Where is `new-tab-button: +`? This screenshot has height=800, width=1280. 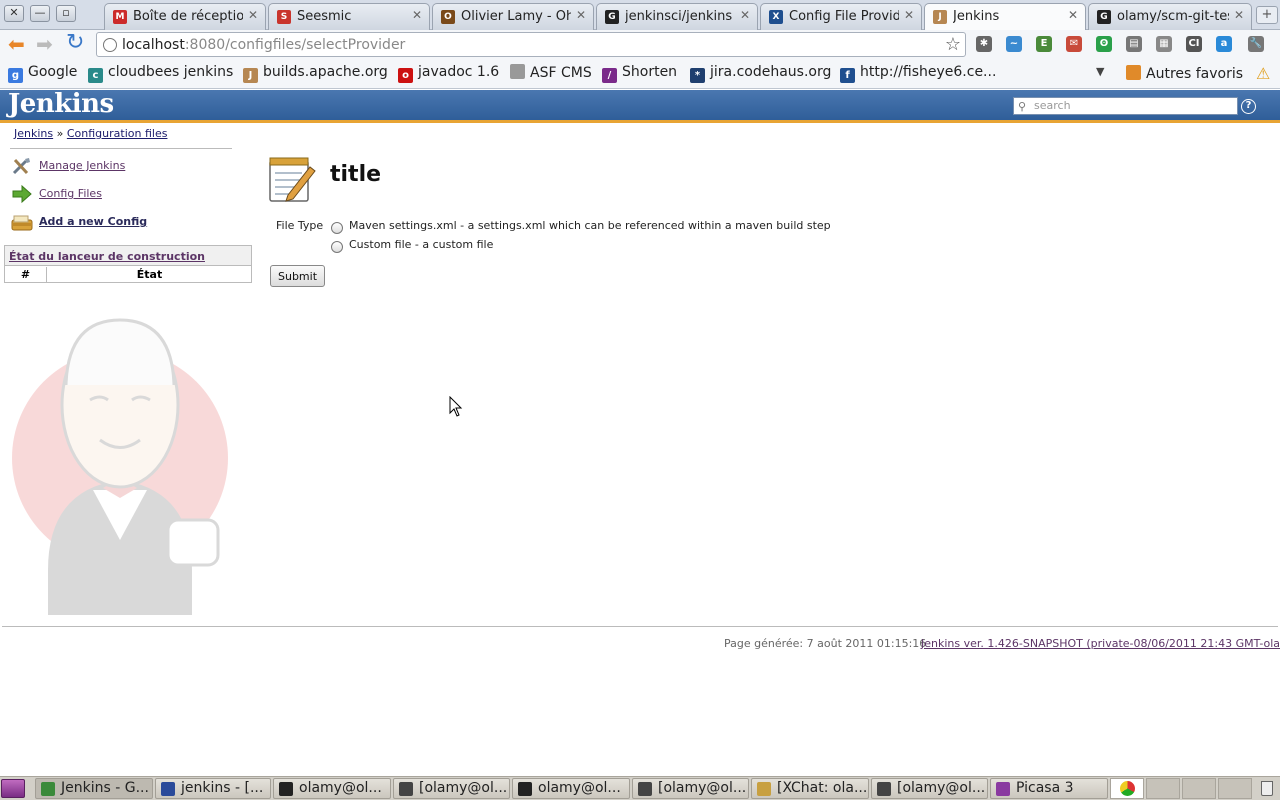 new-tab-button: + is located at coordinates (1267, 15).